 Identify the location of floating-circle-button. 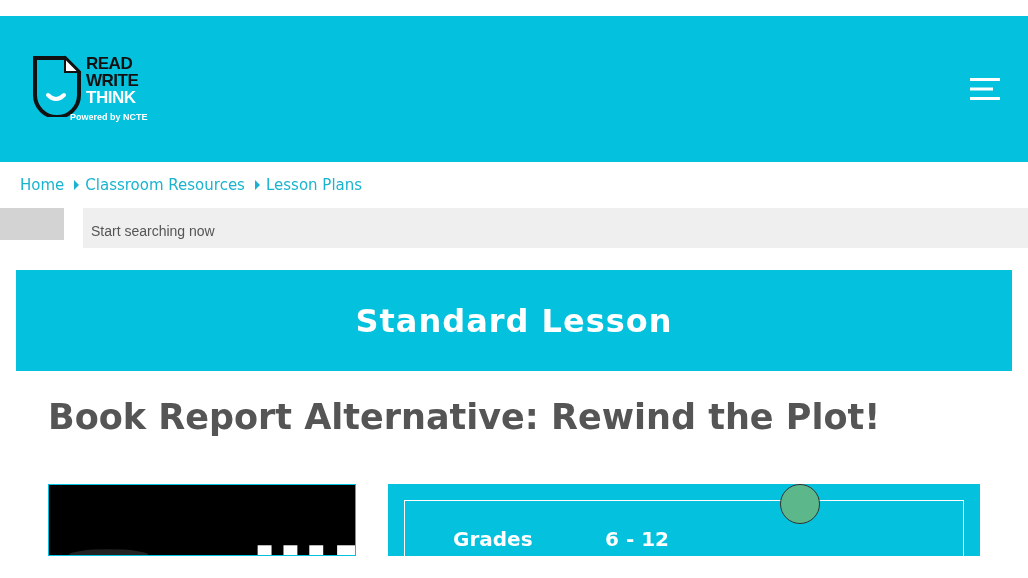
(800, 504).